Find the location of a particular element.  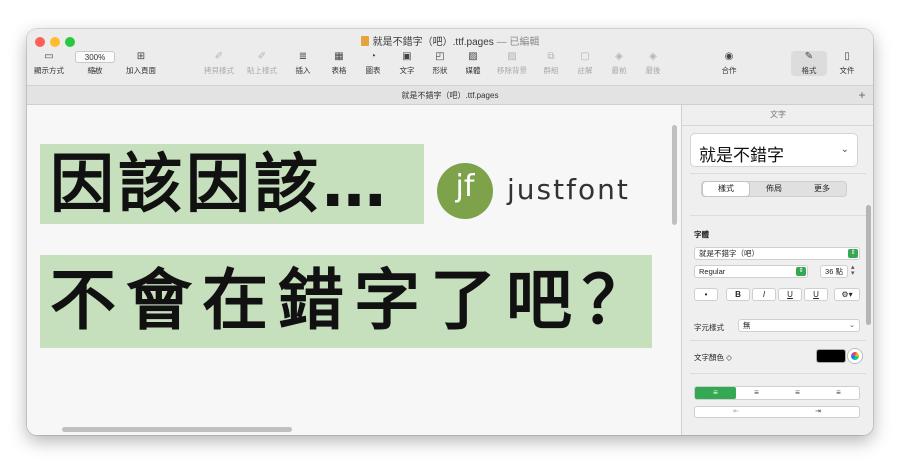

tab-style: 樣式 is located at coordinates (726, 189).